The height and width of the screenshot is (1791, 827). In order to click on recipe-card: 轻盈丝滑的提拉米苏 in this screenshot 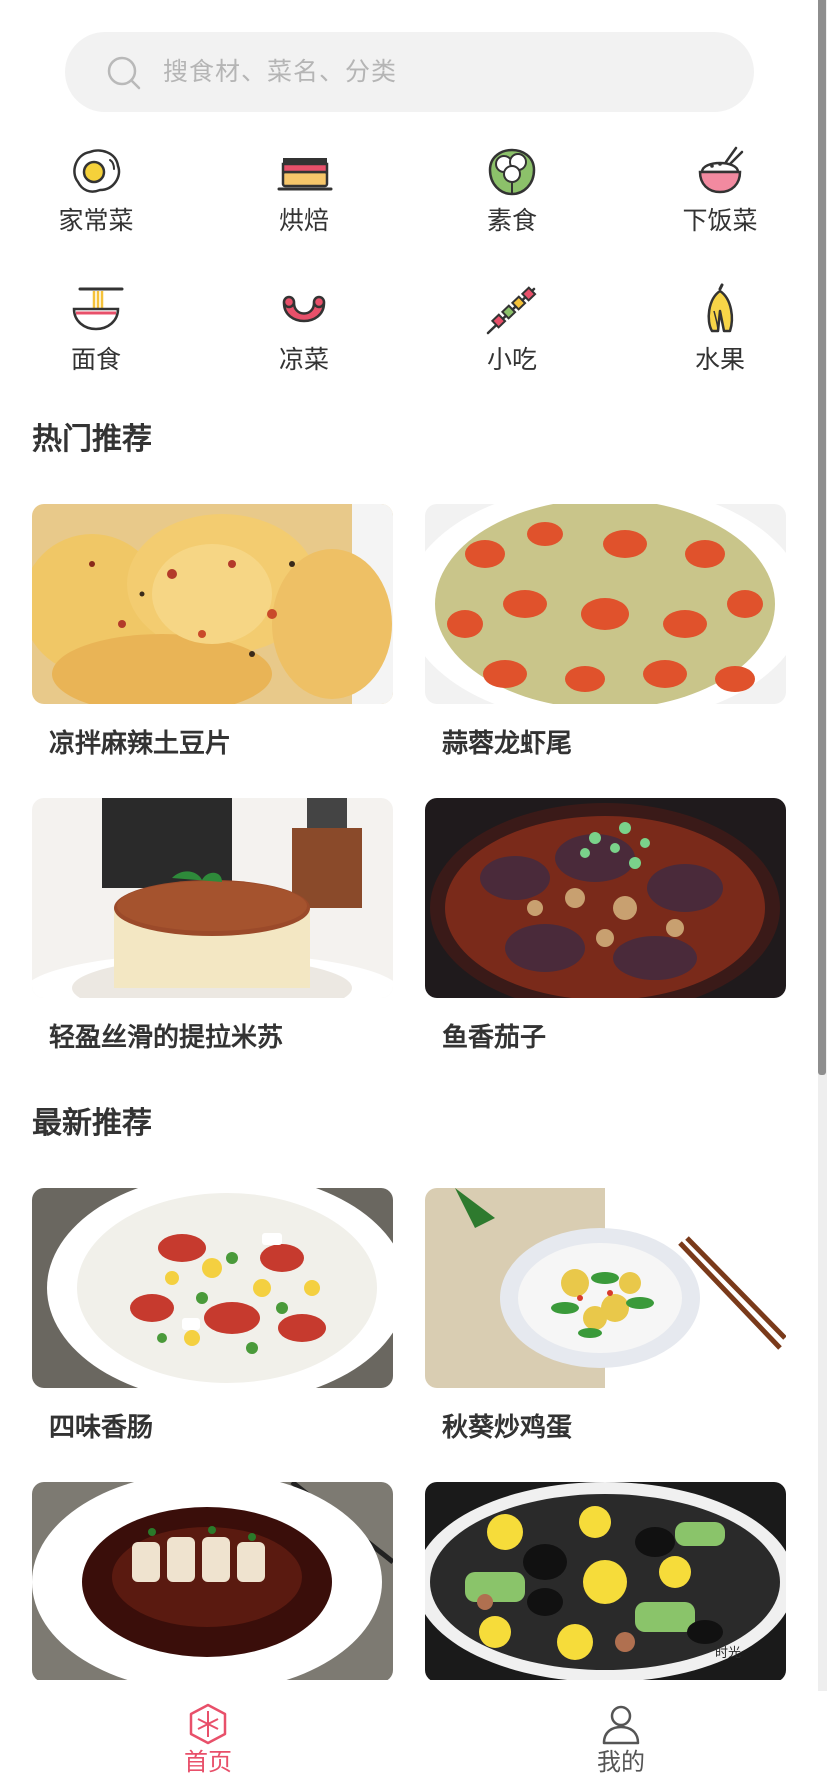, I will do `click(212, 925)`.